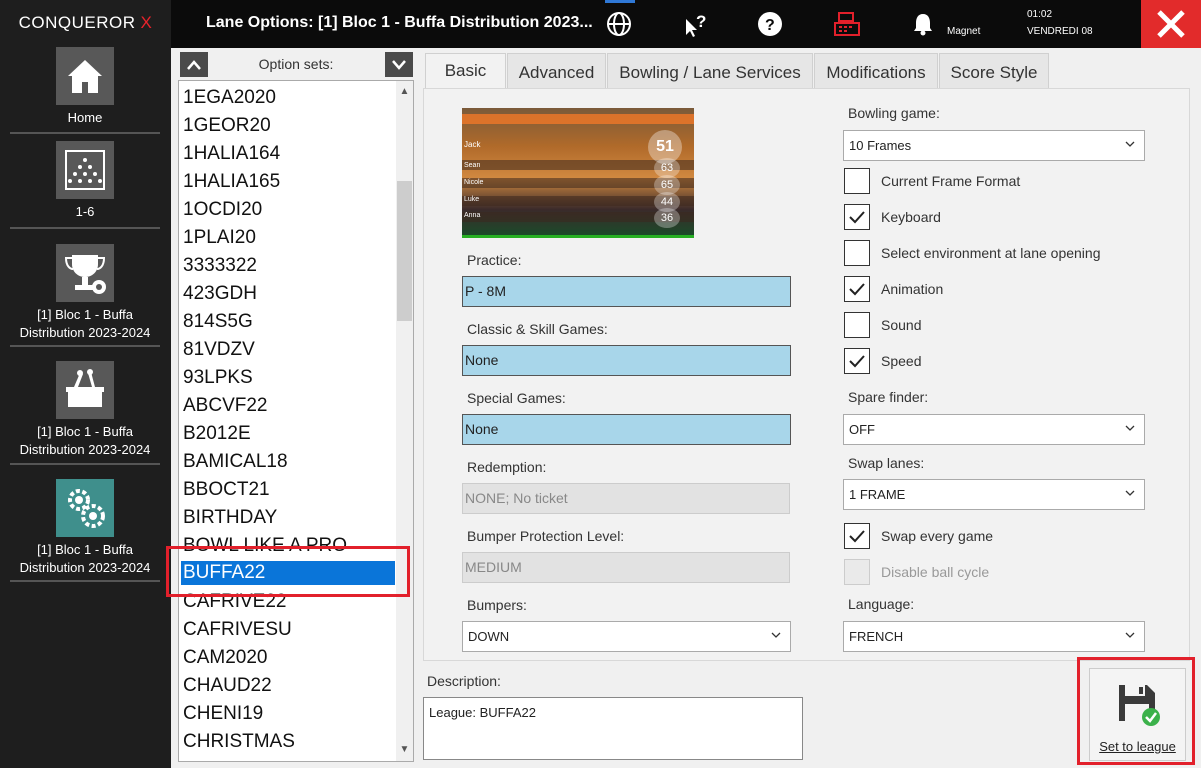 The height and width of the screenshot is (768, 1201). What do you see at coordinates (857, 253) in the screenshot?
I see `select-environment-checkbox` at bounding box center [857, 253].